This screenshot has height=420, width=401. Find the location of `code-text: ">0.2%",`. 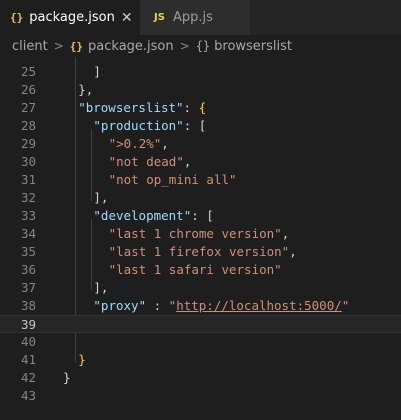

code-text: ">0.2%", is located at coordinates (139, 144).